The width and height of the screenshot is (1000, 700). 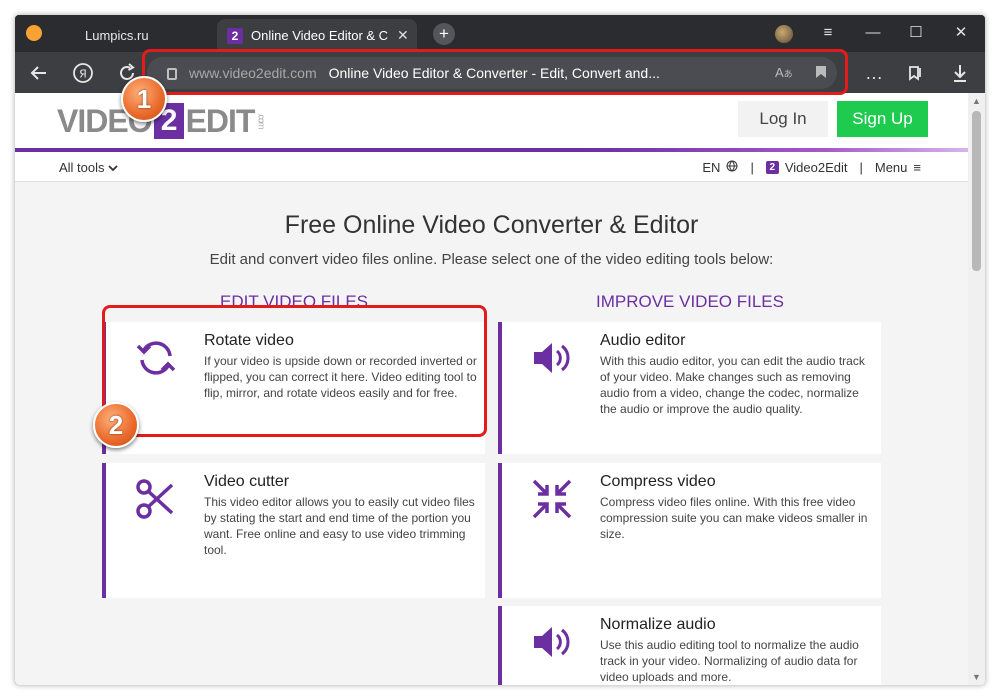 I want to click on tab-lumpics: Lumpics.ru, so click(x=143, y=35).